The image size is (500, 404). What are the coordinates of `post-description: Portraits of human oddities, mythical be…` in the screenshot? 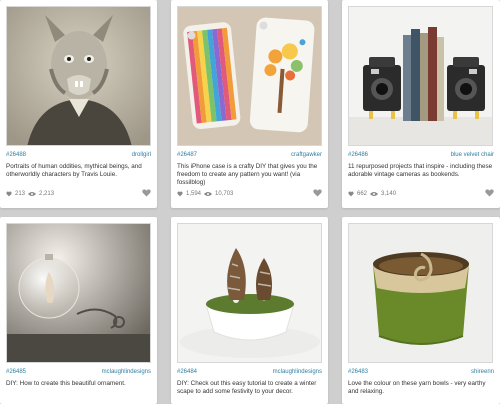 It's located at (74, 170).